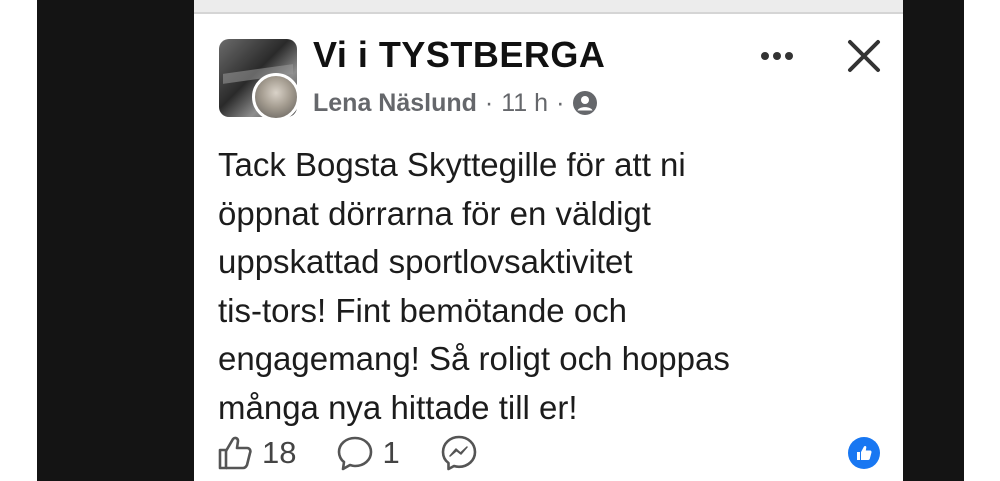 This screenshot has height=481, width=1000. Describe the element at coordinates (524, 103) in the screenshot. I see `post-time: 11 h` at that location.